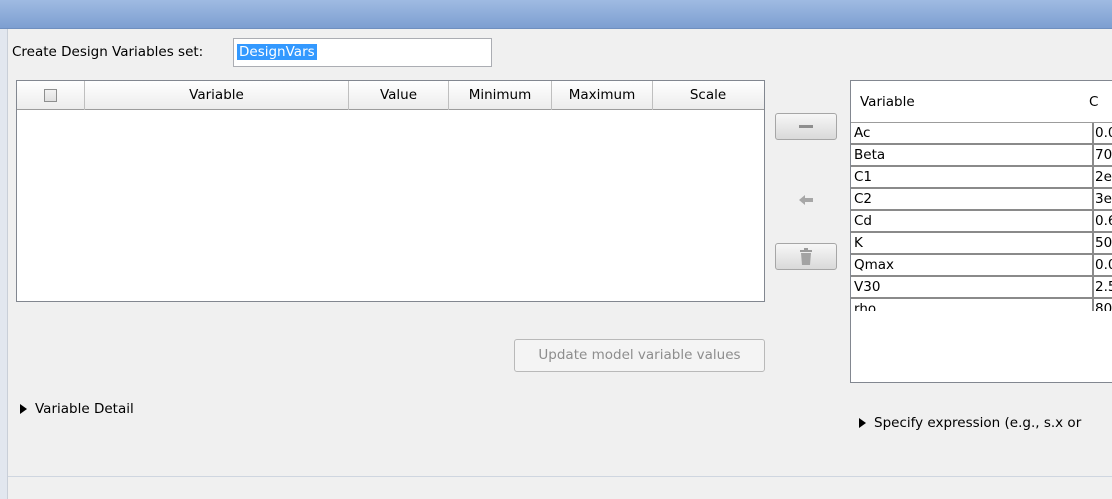 This screenshot has height=499, width=1112. I want to click on table-row: V302.5, so click(981, 288).